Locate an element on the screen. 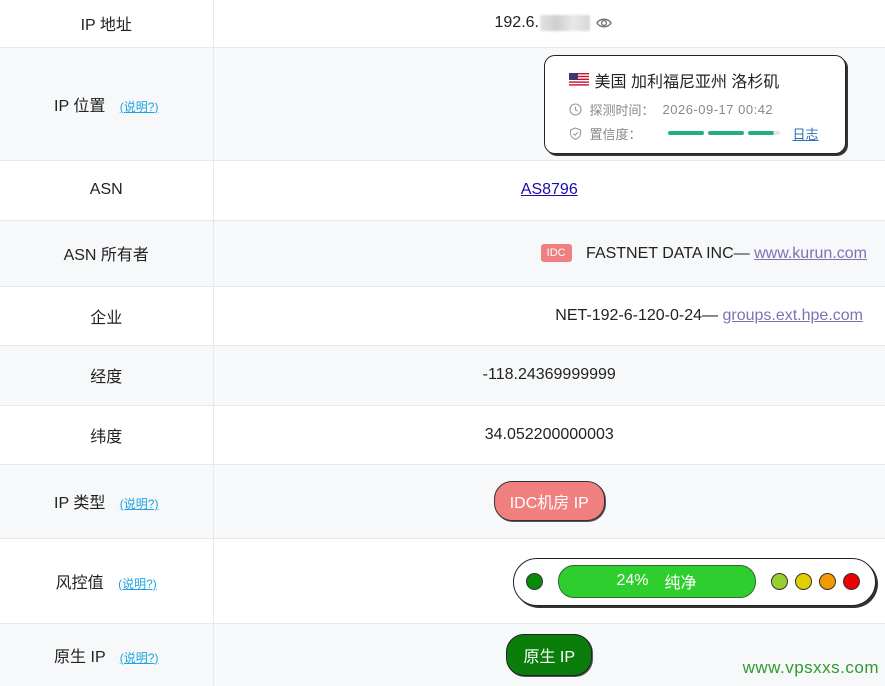 This screenshot has height=686, width=885. label-ip-location: IP 位置 is located at coordinates (80, 106).